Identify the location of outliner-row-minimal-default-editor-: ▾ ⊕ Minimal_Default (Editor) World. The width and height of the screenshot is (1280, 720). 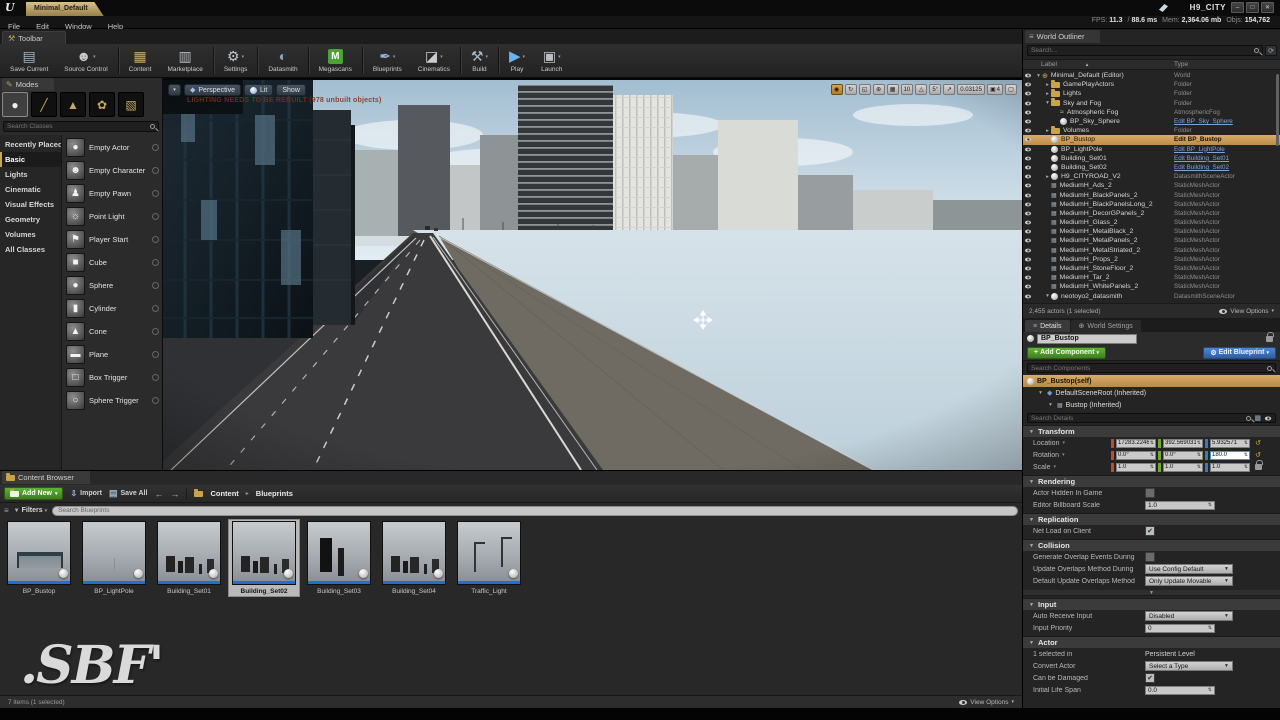
(1151, 75).